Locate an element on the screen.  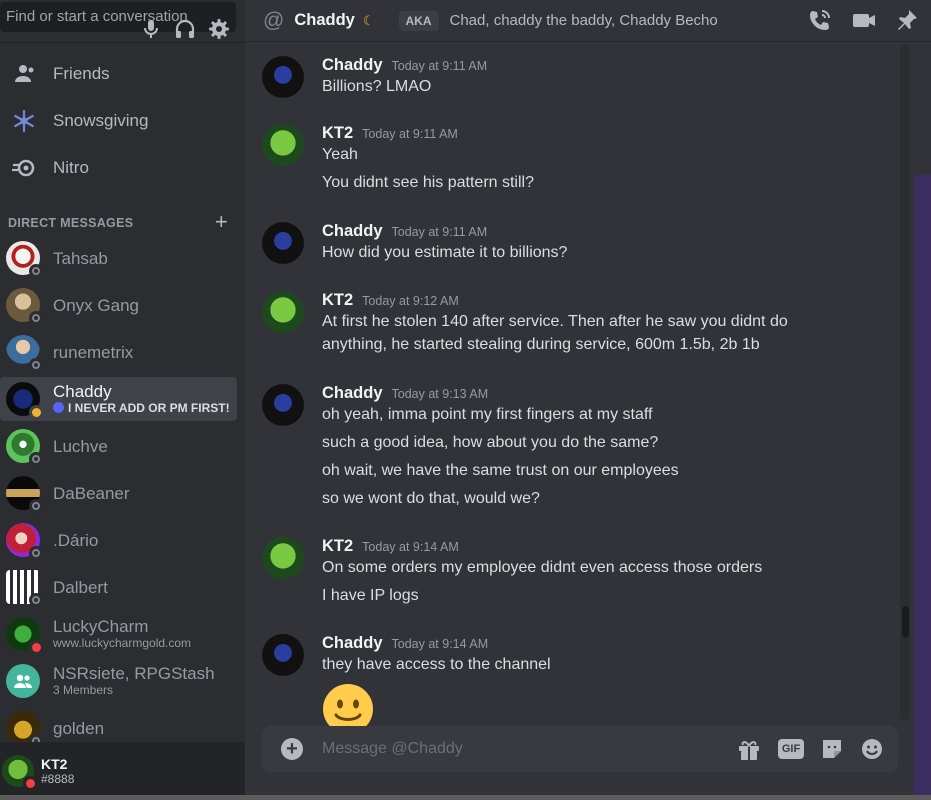
direct-messages-header: DIRECT MESSAGES + is located at coordinates (118, 222).